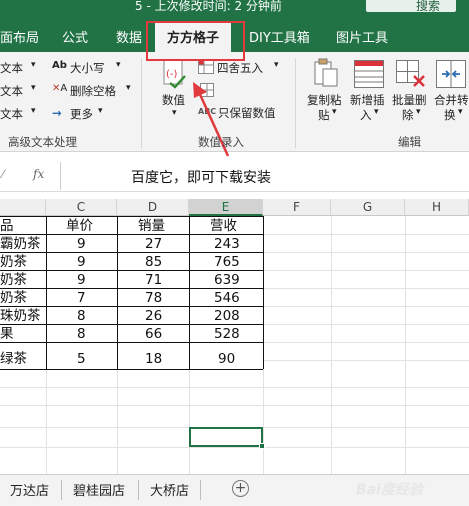 Image resolution: width=469 pixels, height=506 pixels. I want to click on round-icon, so click(206, 67).